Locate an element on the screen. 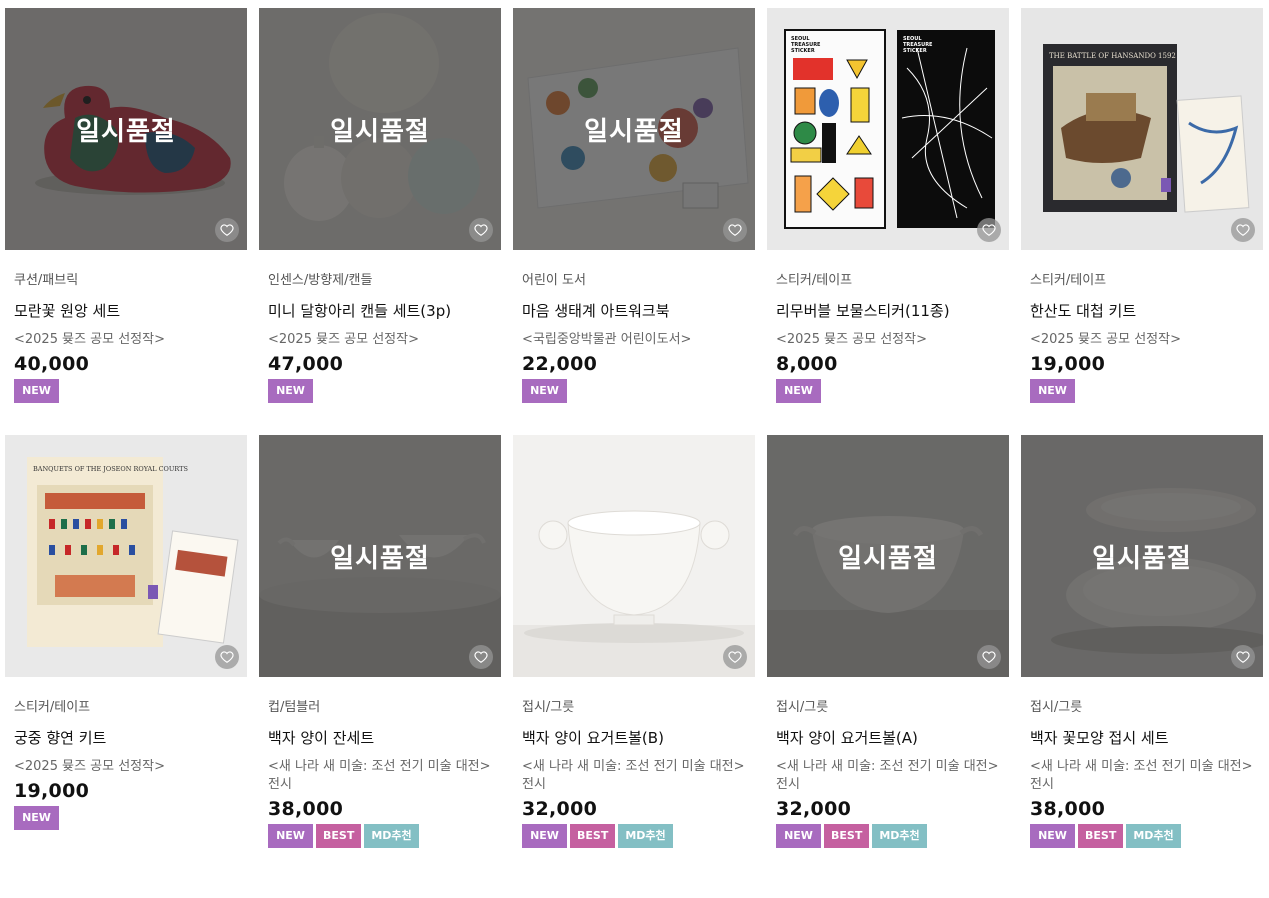 The image size is (1269, 898). product-subtitle: <국립중앙박물관 어린이도서> is located at coordinates (607, 339).